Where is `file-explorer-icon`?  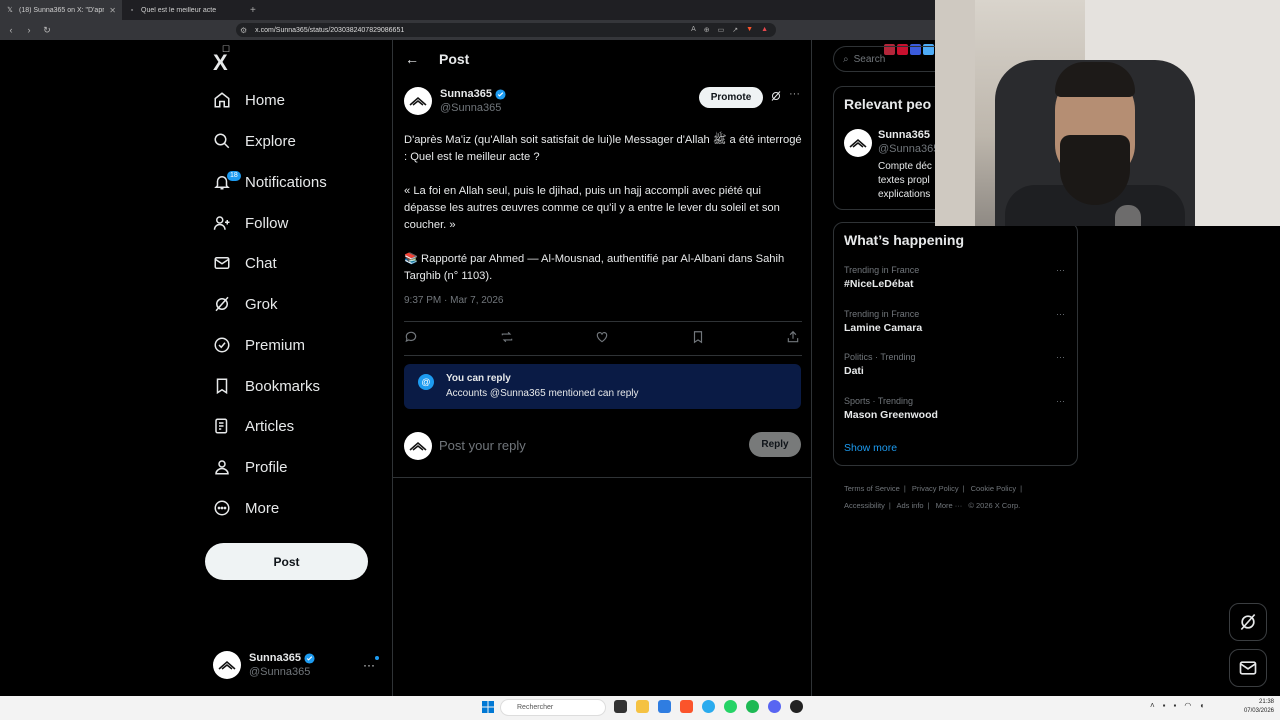
file-explorer-icon is located at coordinates (642, 706).